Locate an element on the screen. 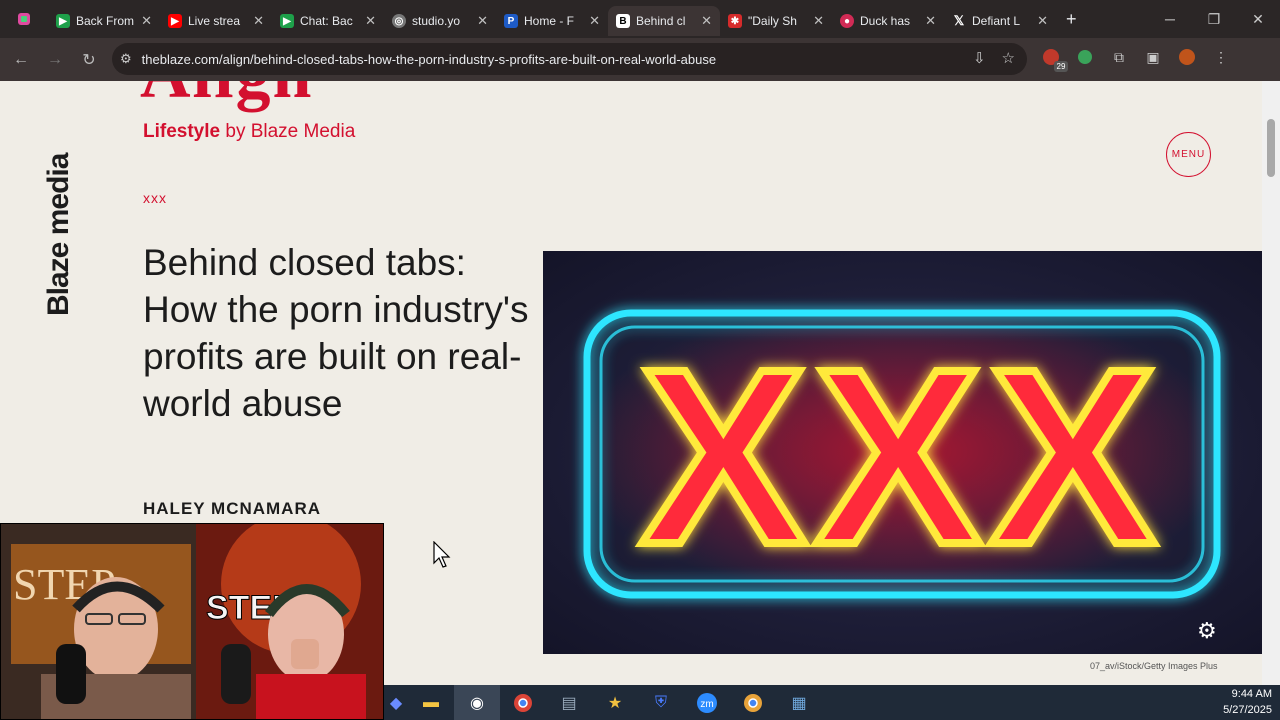 Image resolution: width=1280 pixels, height=720 pixels. system-clock: 9:44 AM 5/27/2025 is located at coordinates (1247, 702).